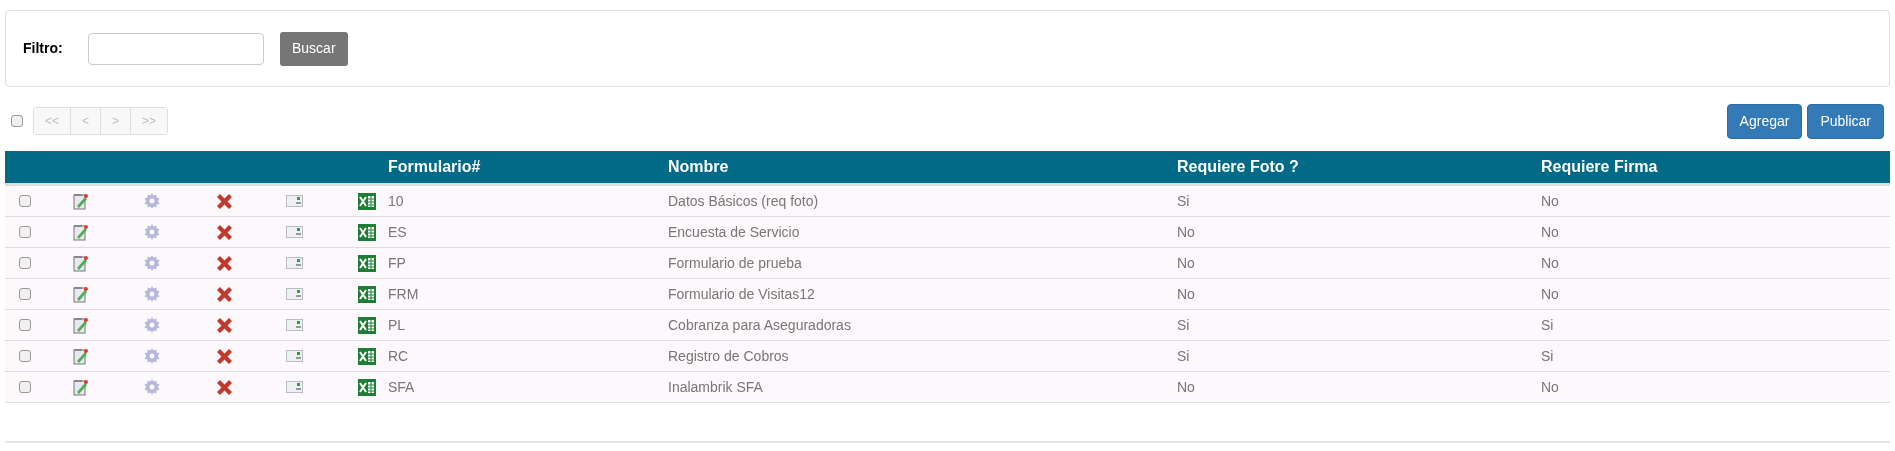 The image size is (1895, 451). What do you see at coordinates (434, 167) in the screenshot?
I see `column-header: Formulario#` at bounding box center [434, 167].